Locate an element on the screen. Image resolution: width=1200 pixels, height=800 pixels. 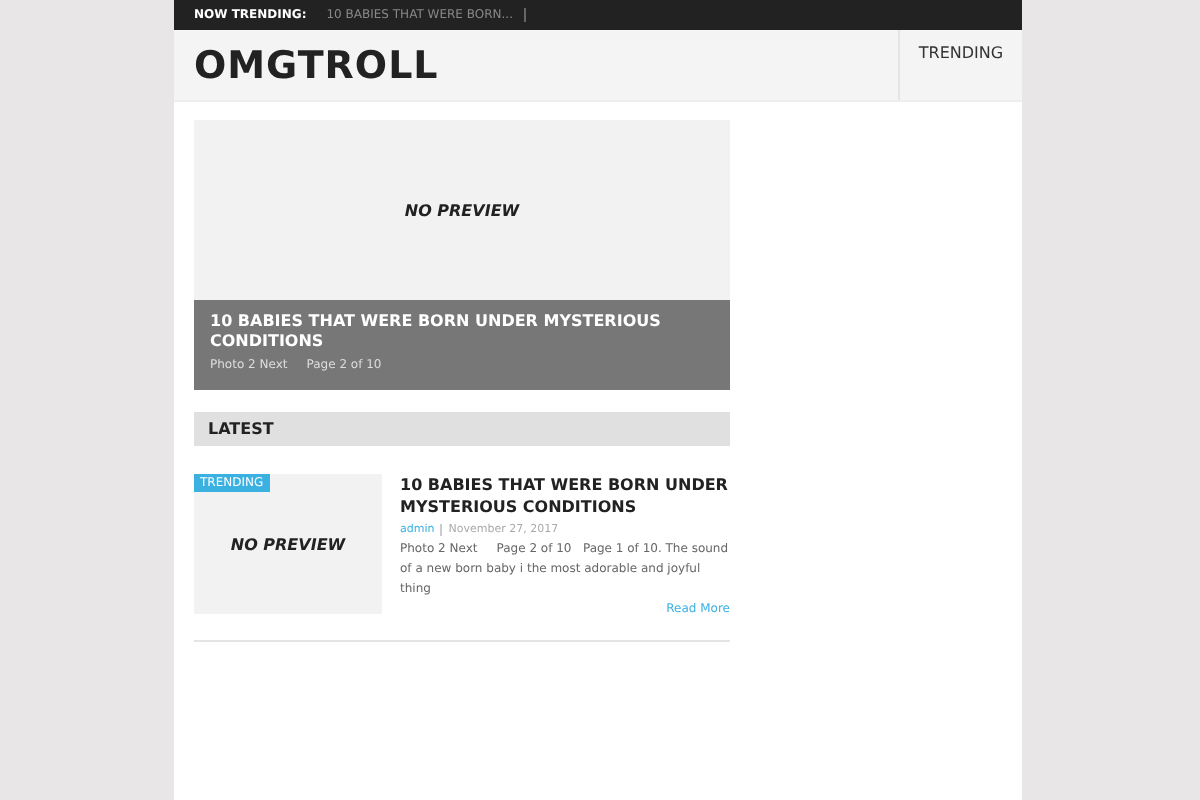
site-title: OMGTROLL is located at coordinates (316, 72).